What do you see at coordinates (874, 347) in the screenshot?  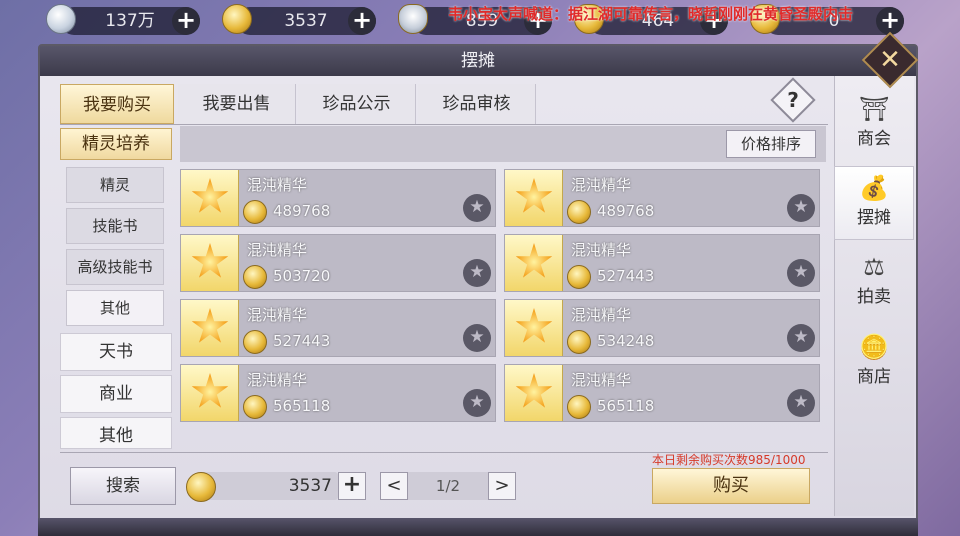 I see `shop-ingot-icon: 🪙` at bounding box center [874, 347].